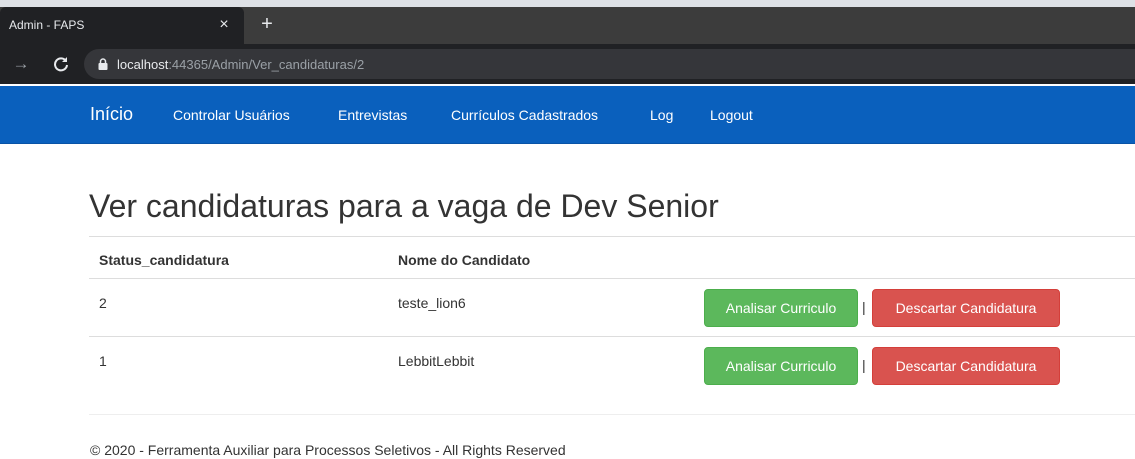 This screenshot has height=459, width=1135. I want to click on cell-status: 1, so click(103, 361).